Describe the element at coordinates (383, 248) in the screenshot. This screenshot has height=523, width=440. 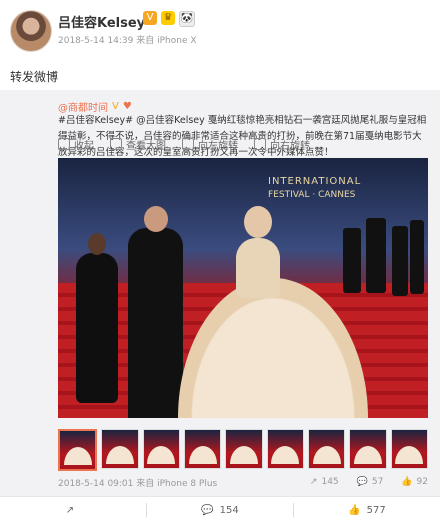
I see `background-people` at that location.